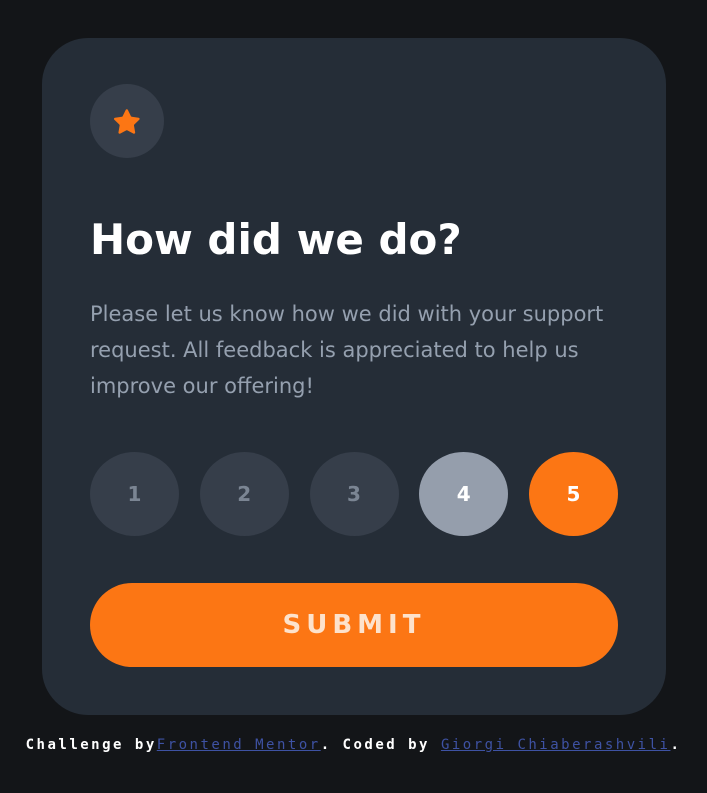  I want to click on star-badge, so click(127, 121).